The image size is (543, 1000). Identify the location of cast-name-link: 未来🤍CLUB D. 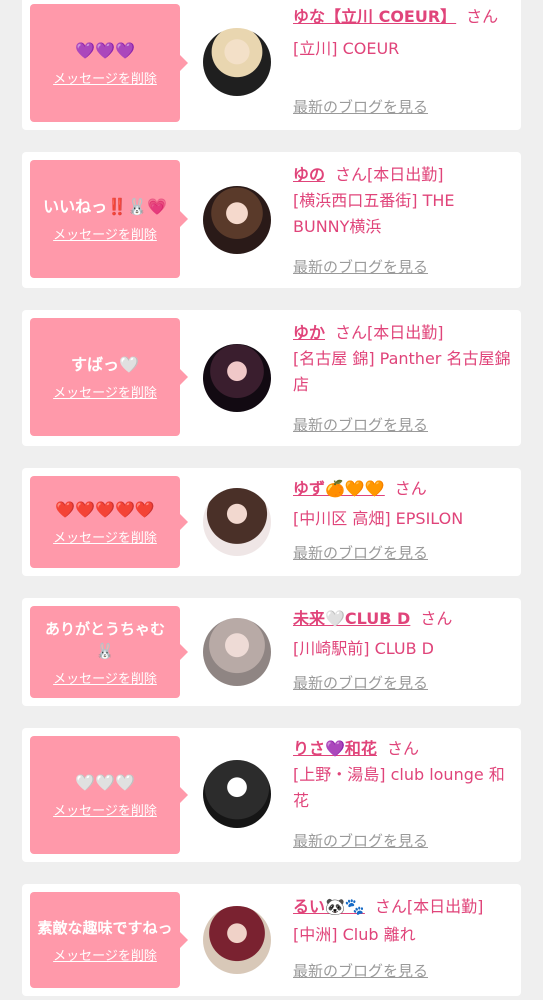
(351, 618).